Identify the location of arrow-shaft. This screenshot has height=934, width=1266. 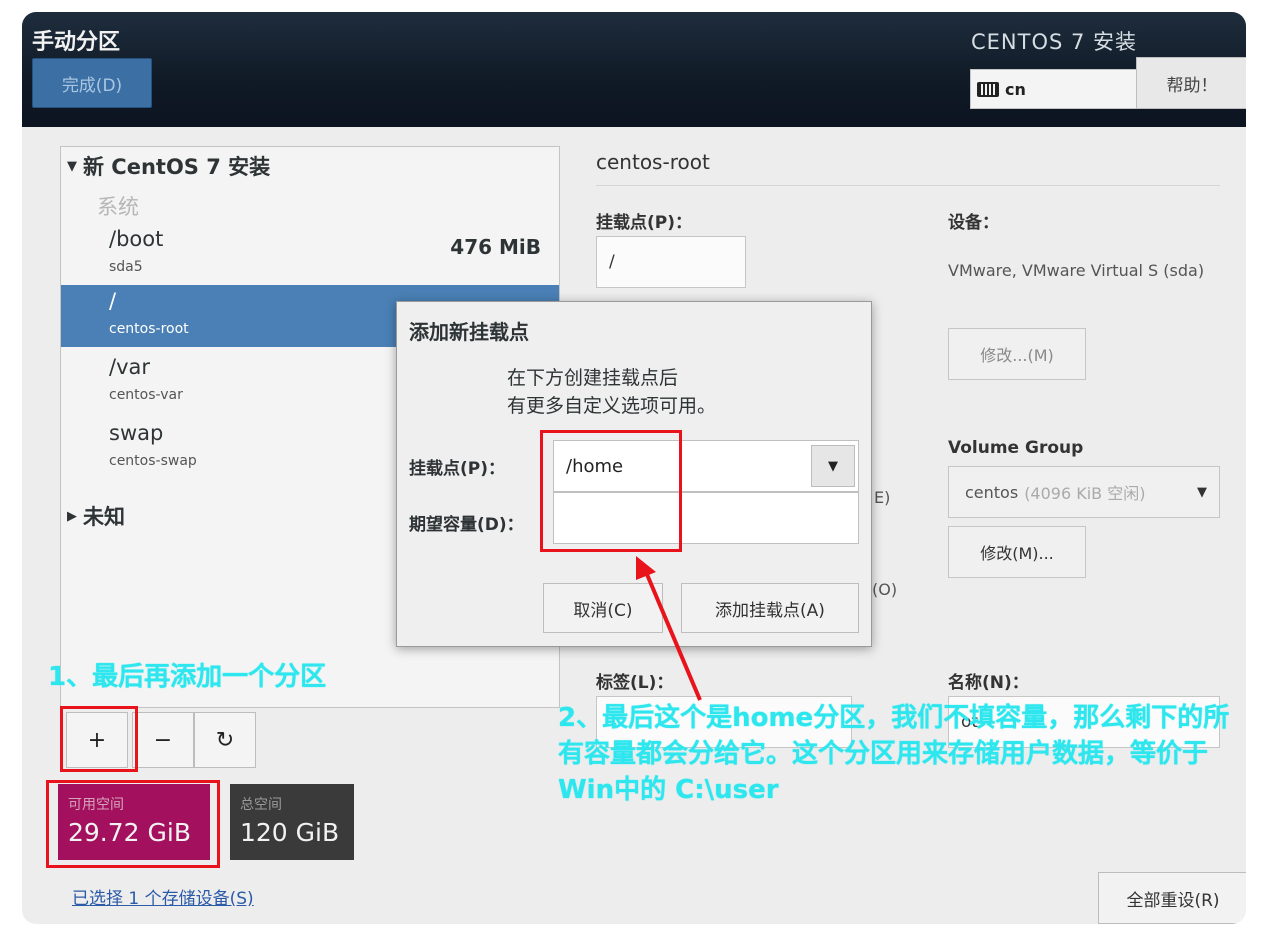
(673, 636).